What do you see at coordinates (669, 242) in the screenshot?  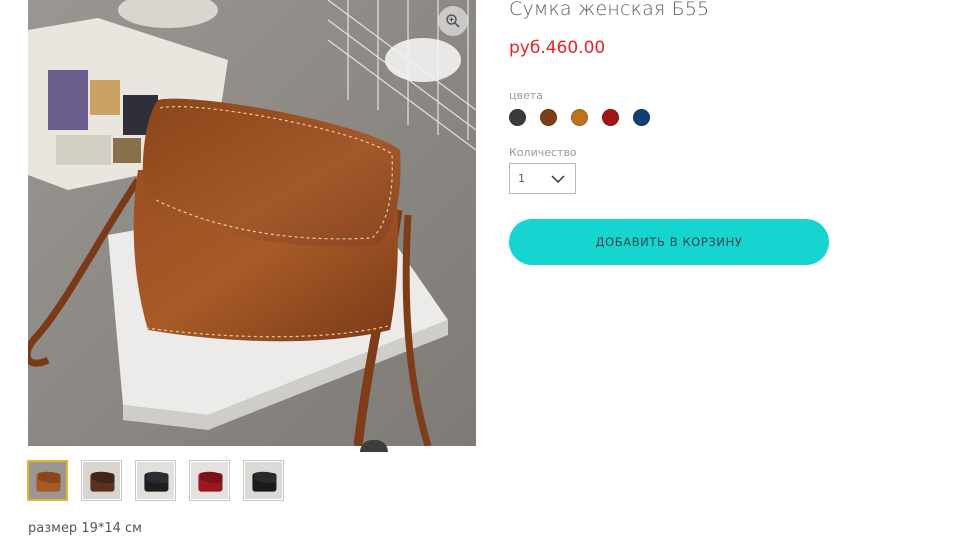 I see `add-to-cart-button: ДОБАВИТЬ В КОРЗИНУ` at bounding box center [669, 242].